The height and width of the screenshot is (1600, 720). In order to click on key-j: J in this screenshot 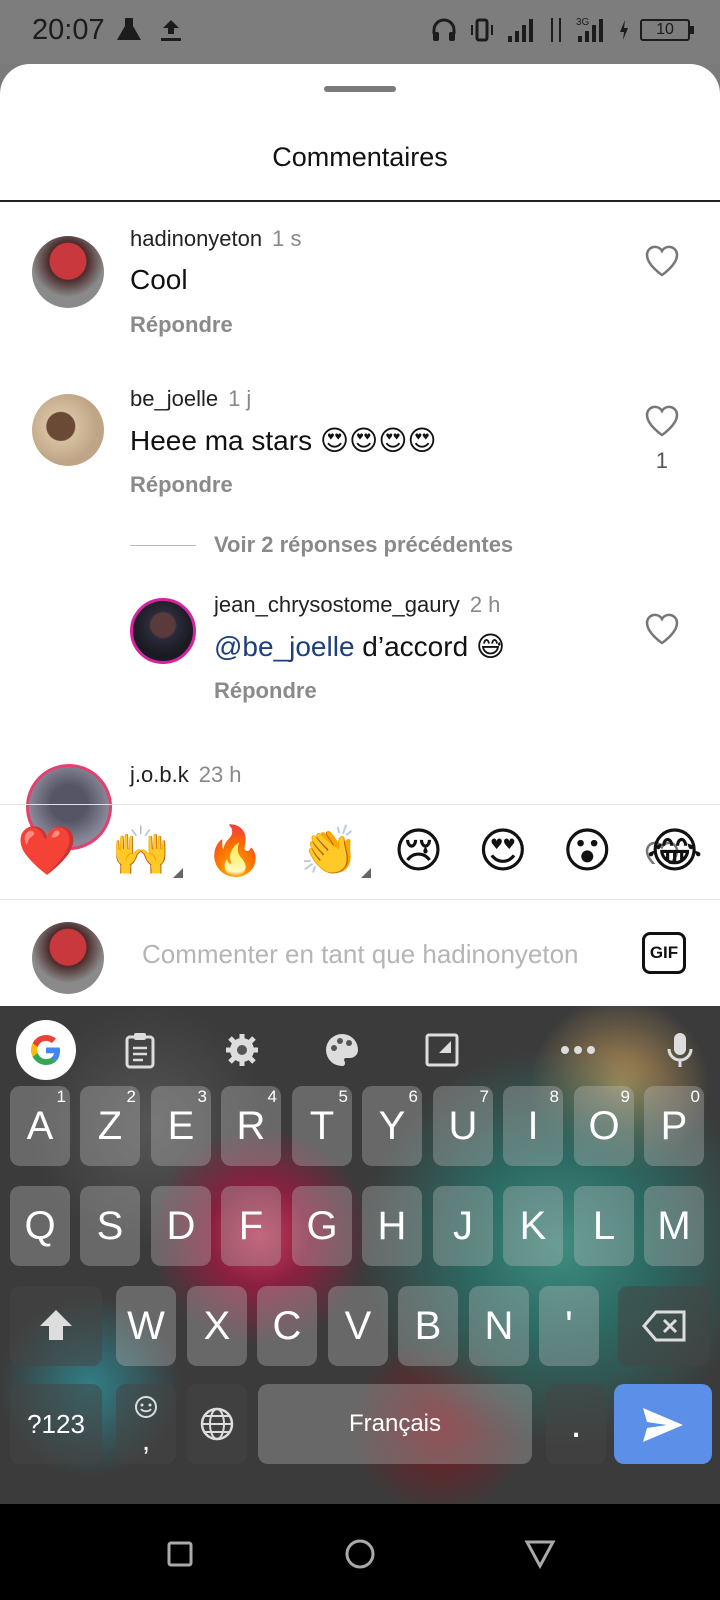, I will do `click(463, 1226)`.